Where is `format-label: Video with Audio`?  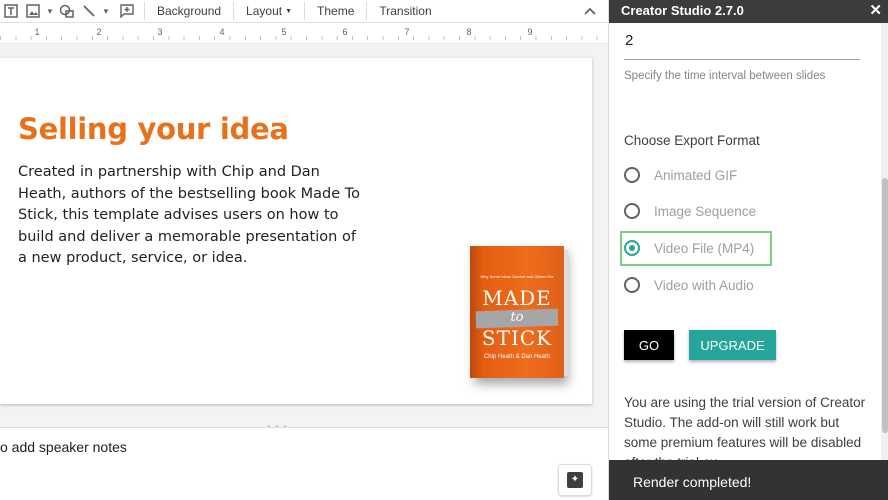
format-label: Video with Audio is located at coordinates (704, 285).